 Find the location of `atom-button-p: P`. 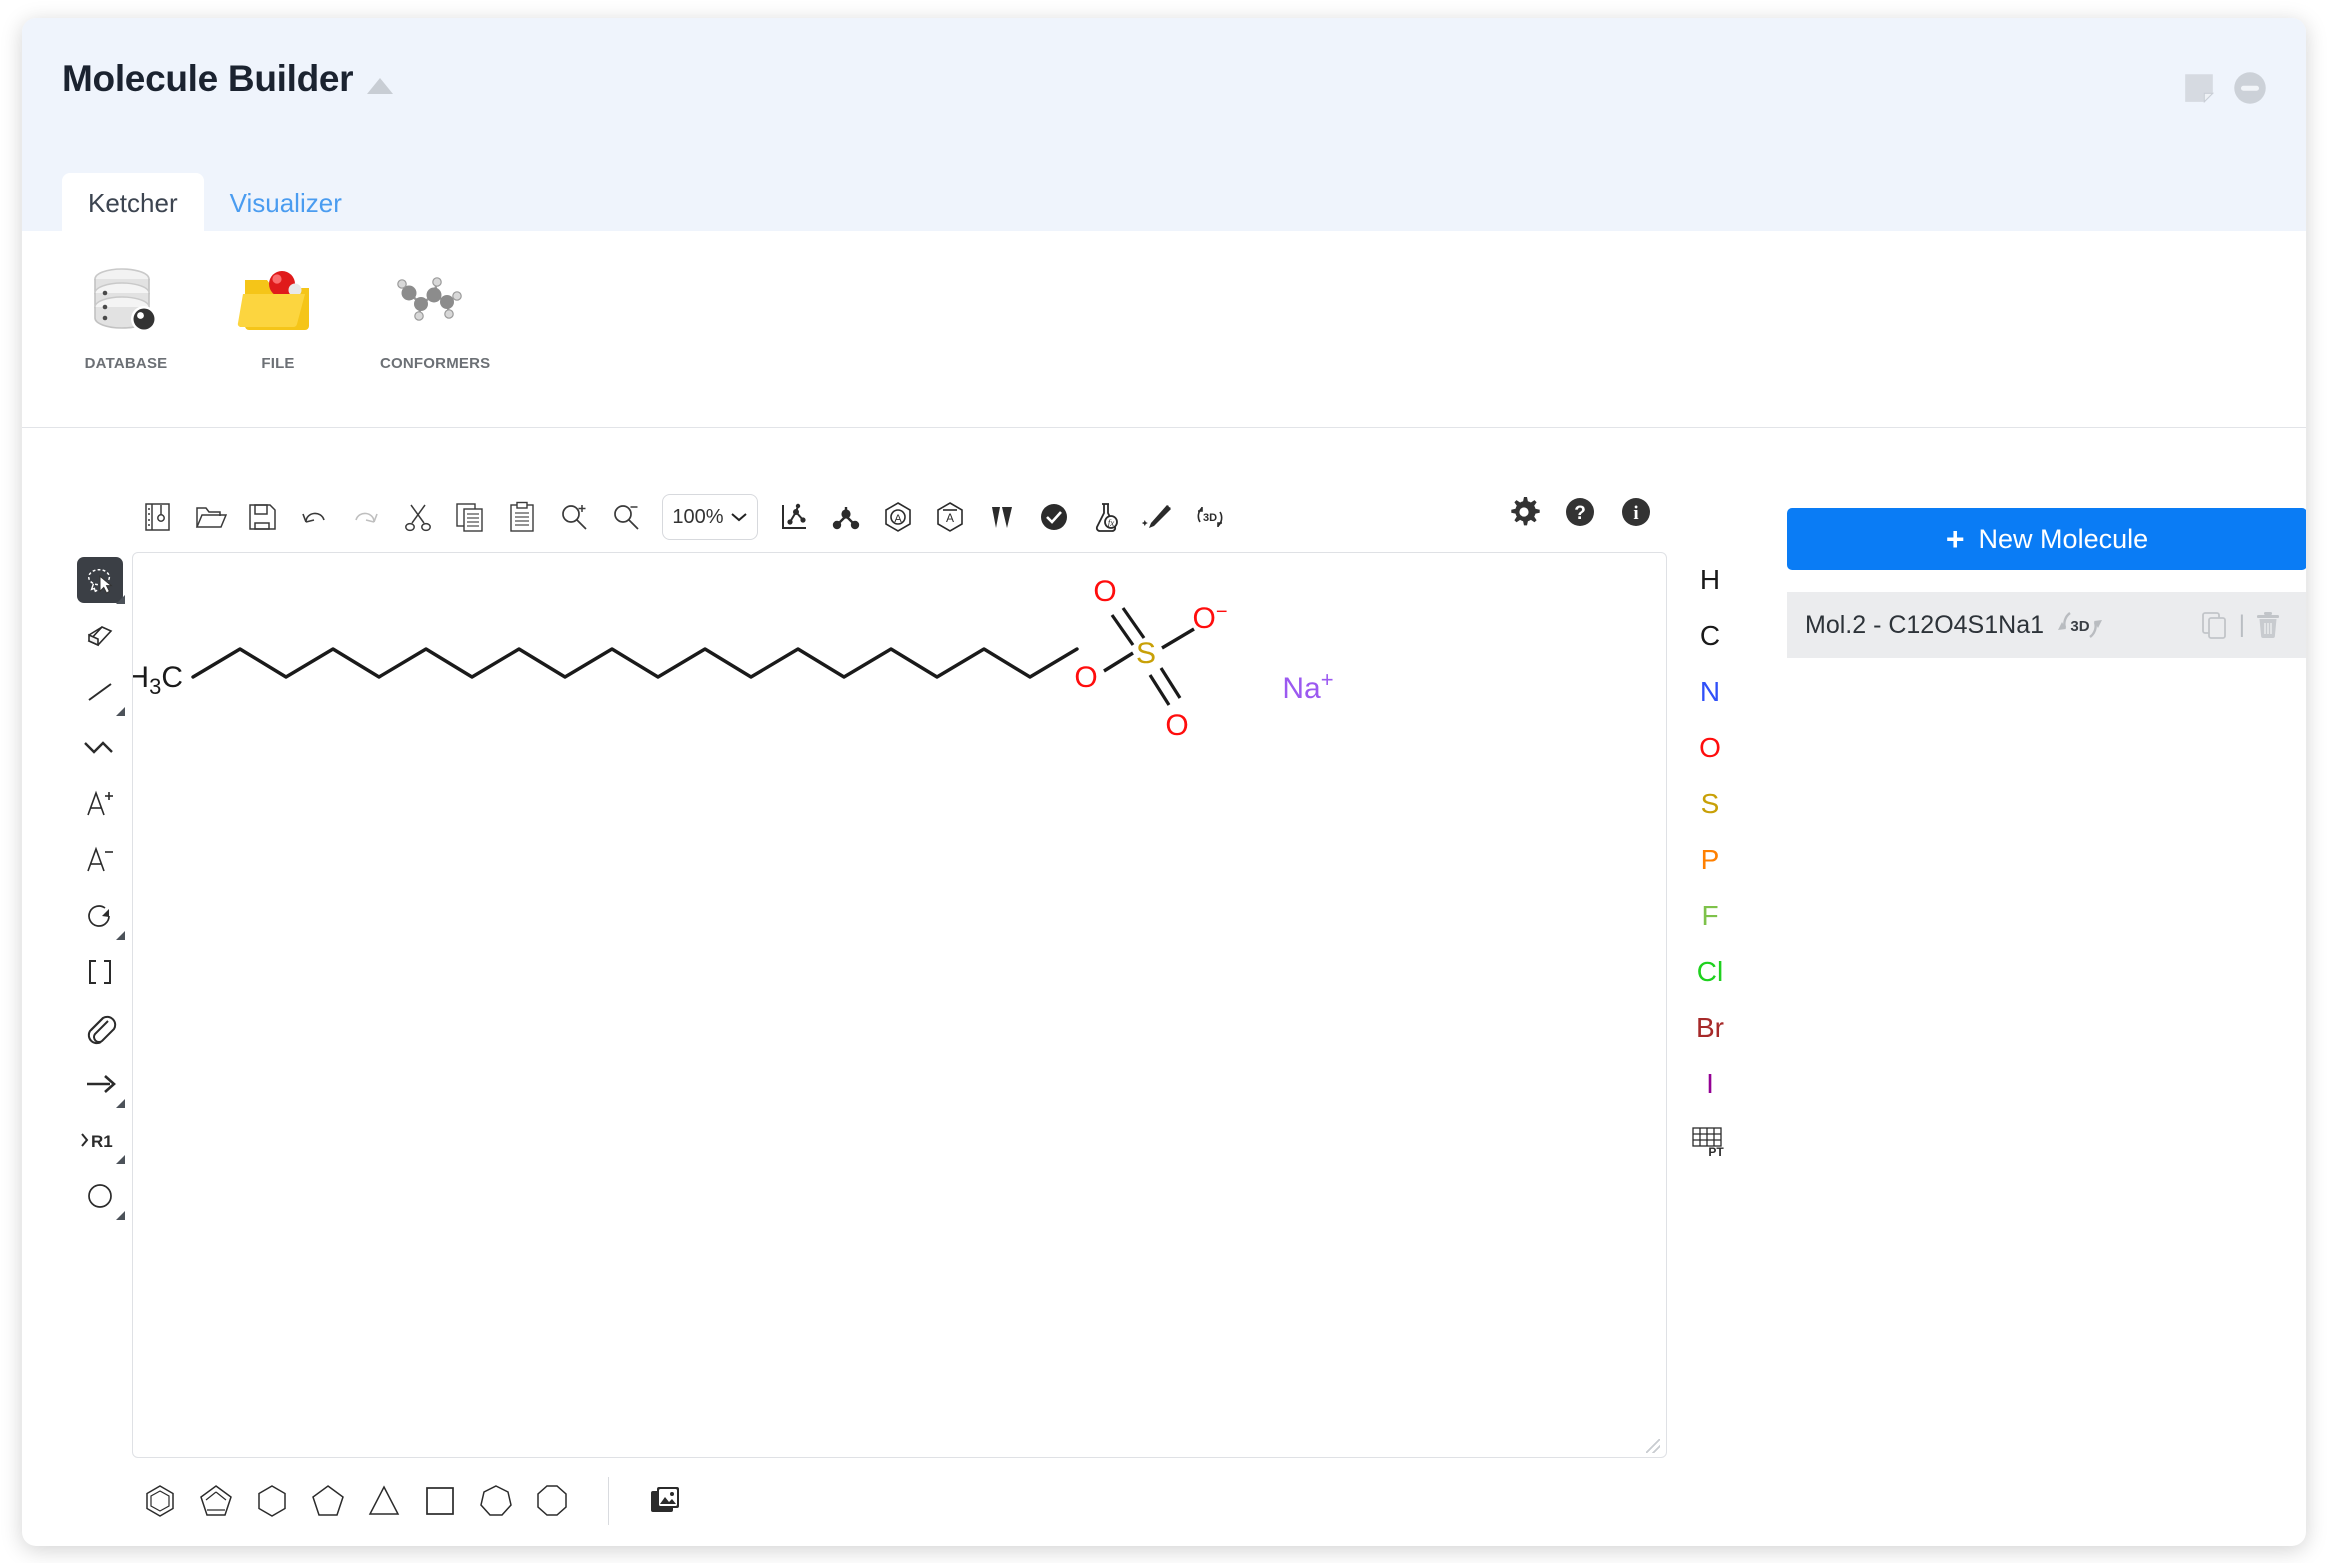

atom-button-p: P is located at coordinates (1710, 860).